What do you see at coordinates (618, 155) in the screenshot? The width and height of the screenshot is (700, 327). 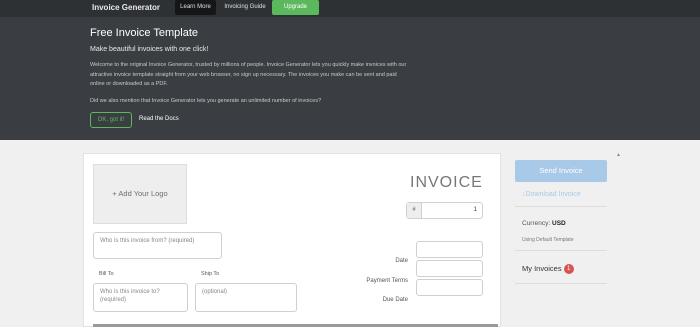 I see `scroll-up-icon: ▲` at bounding box center [618, 155].